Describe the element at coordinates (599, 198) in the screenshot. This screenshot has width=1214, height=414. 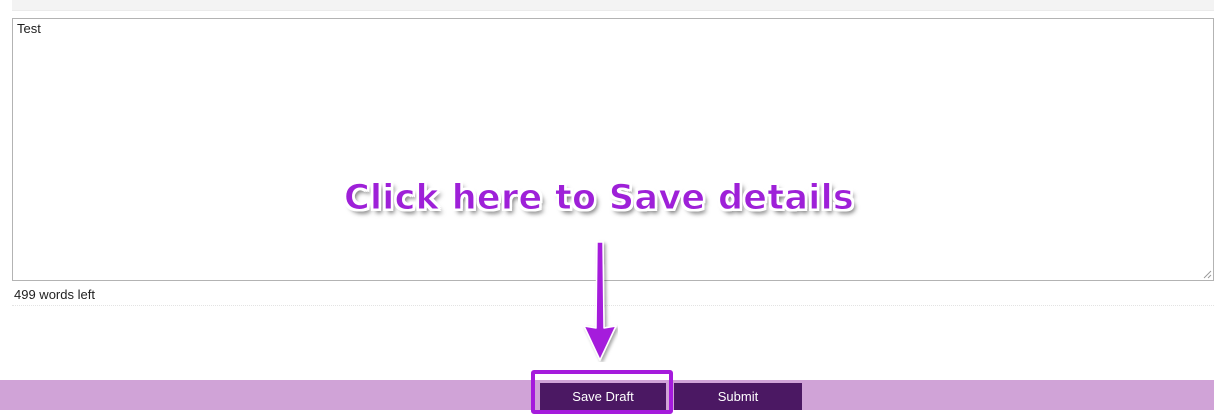
I see `callout-annotation-text: Click here to Save details` at that location.